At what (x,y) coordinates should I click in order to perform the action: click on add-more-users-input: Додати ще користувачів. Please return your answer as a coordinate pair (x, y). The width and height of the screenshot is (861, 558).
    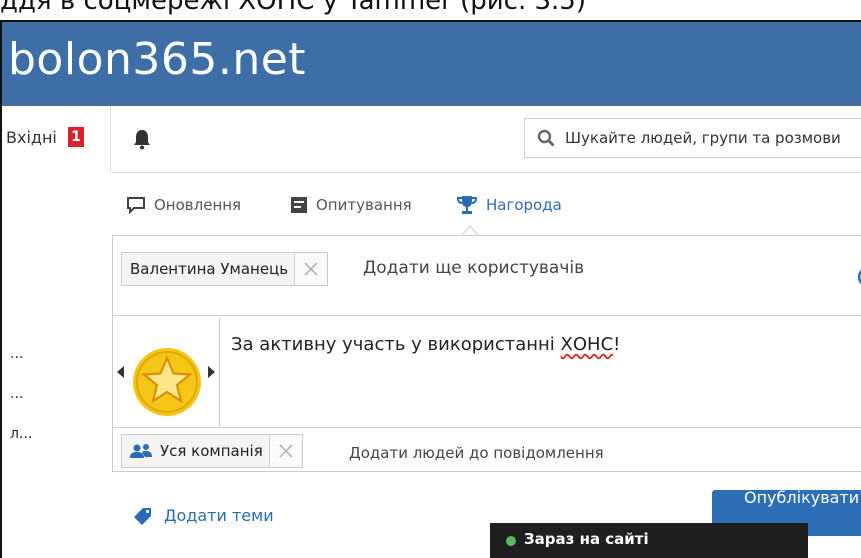
    Looking at the image, I should click on (473, 268).